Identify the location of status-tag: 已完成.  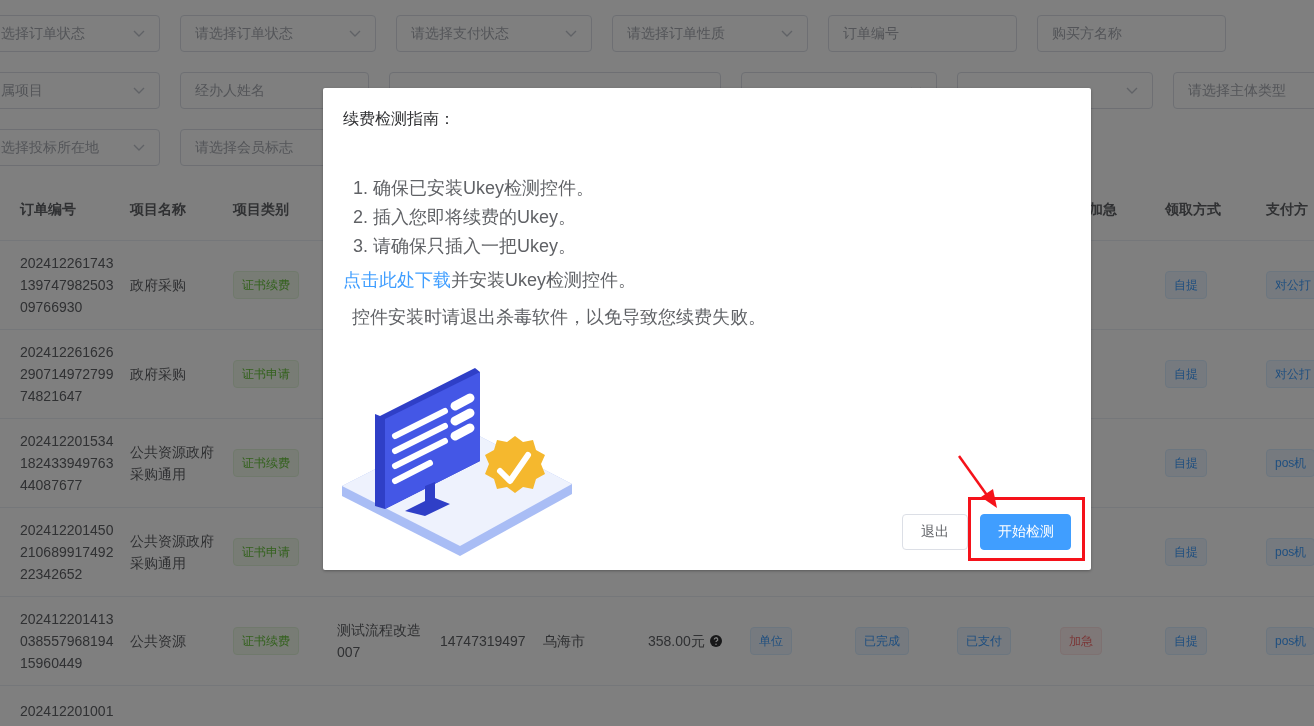
(882, 641).